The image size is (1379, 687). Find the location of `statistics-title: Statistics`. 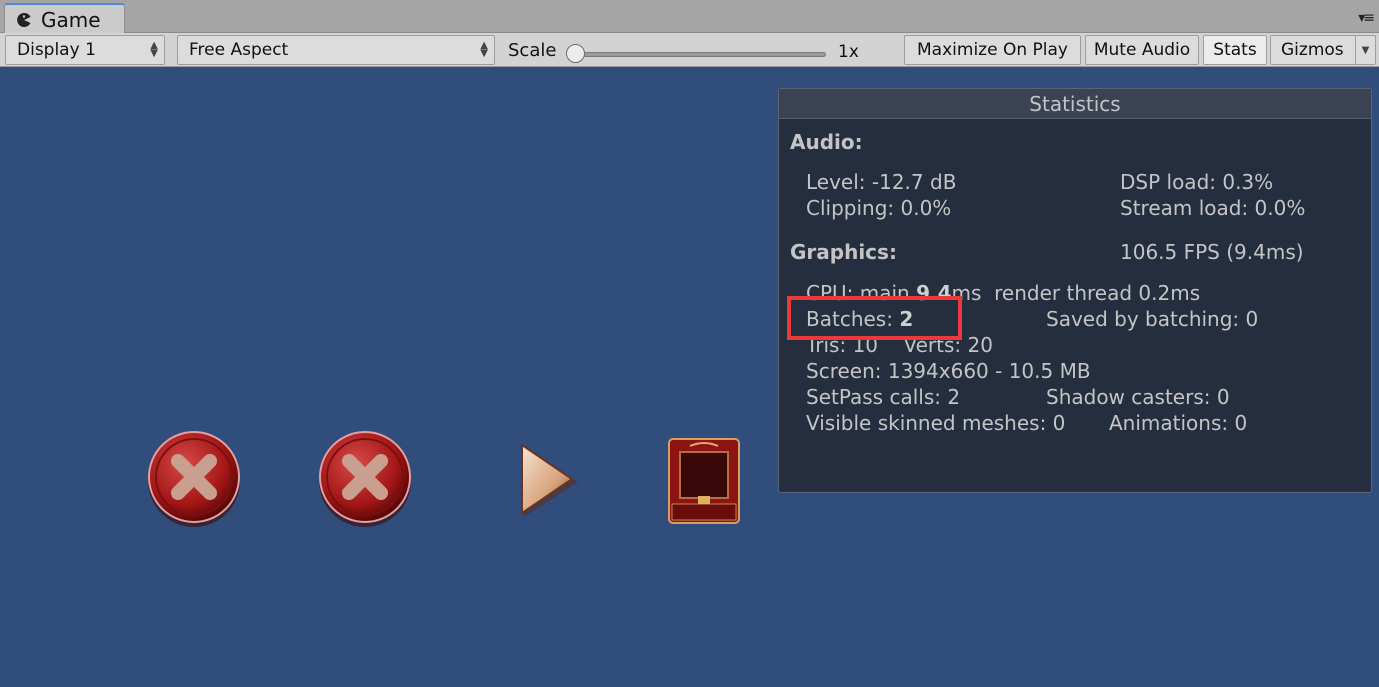

statistics-title: Statistics is located at coordinates (1075, 104).